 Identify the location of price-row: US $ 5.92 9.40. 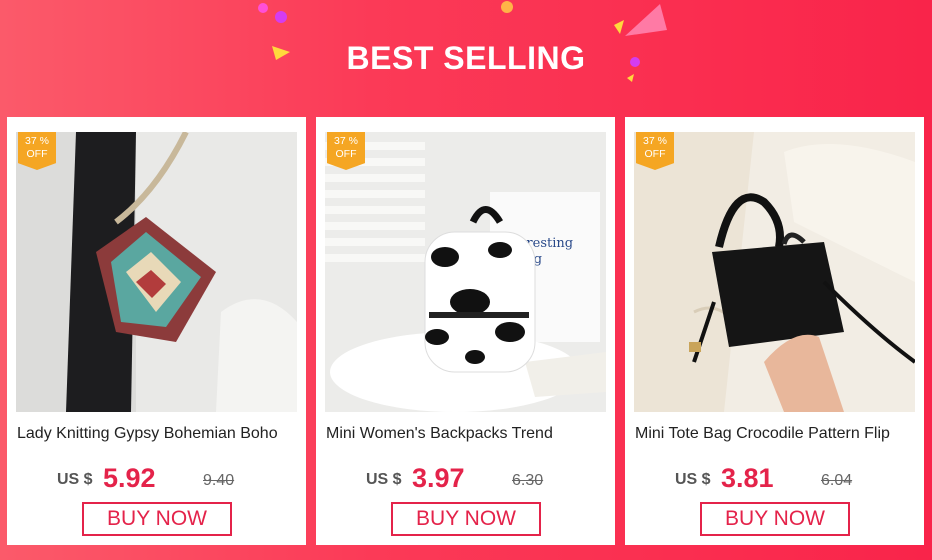
(156, 480).